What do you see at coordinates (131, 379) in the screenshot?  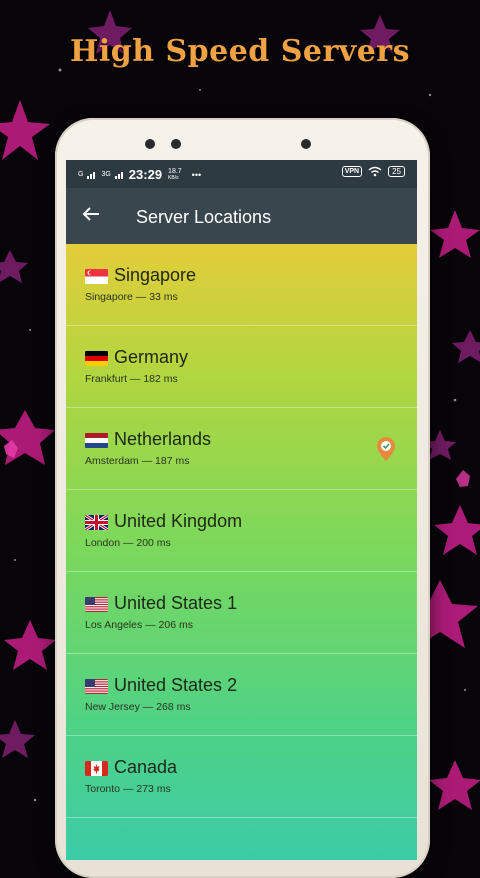 I see `server-subtitle: Frankfurt — 182 ms` at bounding box center [131, 379].